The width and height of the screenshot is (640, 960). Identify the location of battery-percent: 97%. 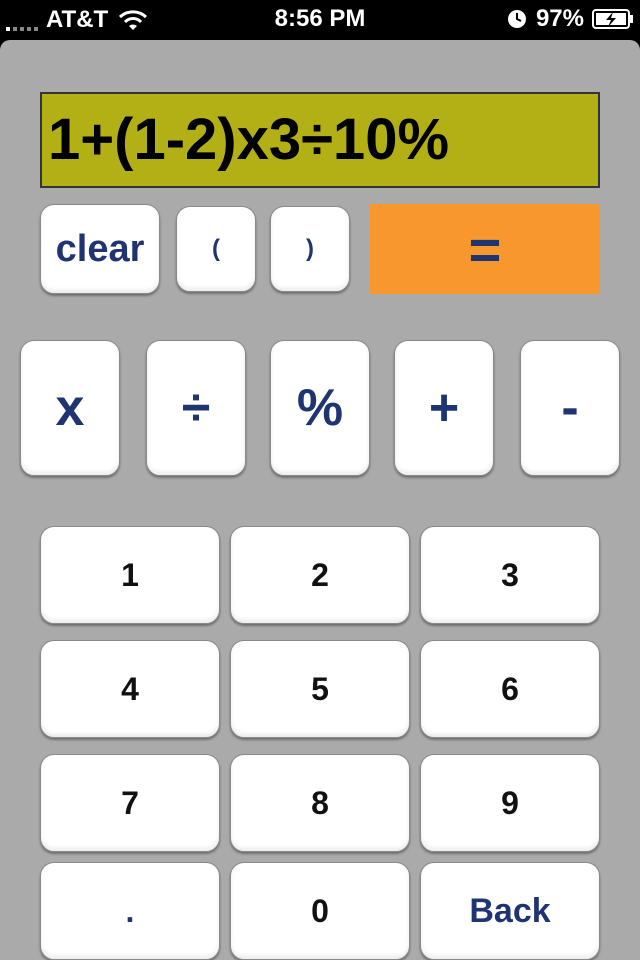
(559, 18).